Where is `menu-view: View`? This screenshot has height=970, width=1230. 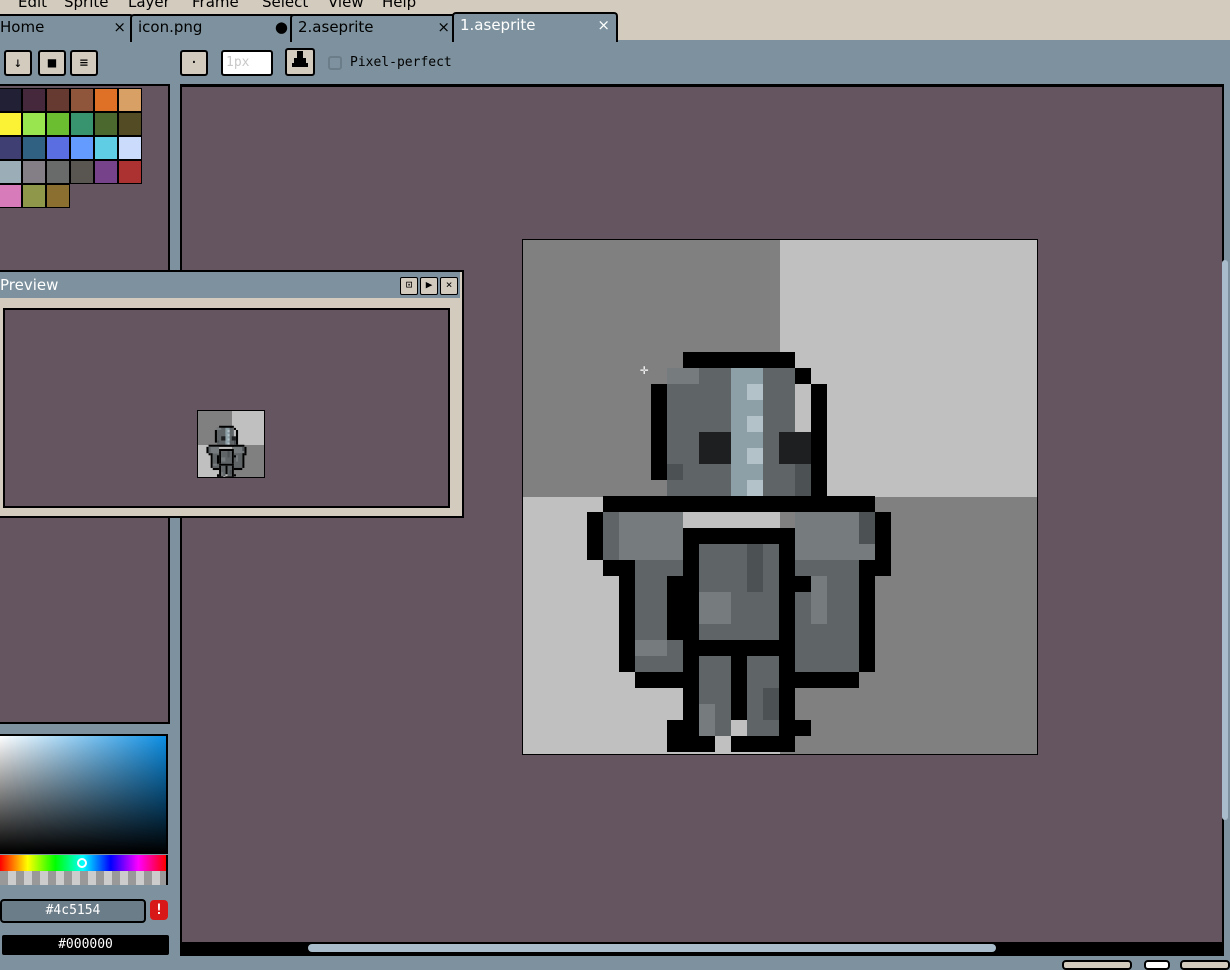 menu-view: View is located at coordinates (346, 5).